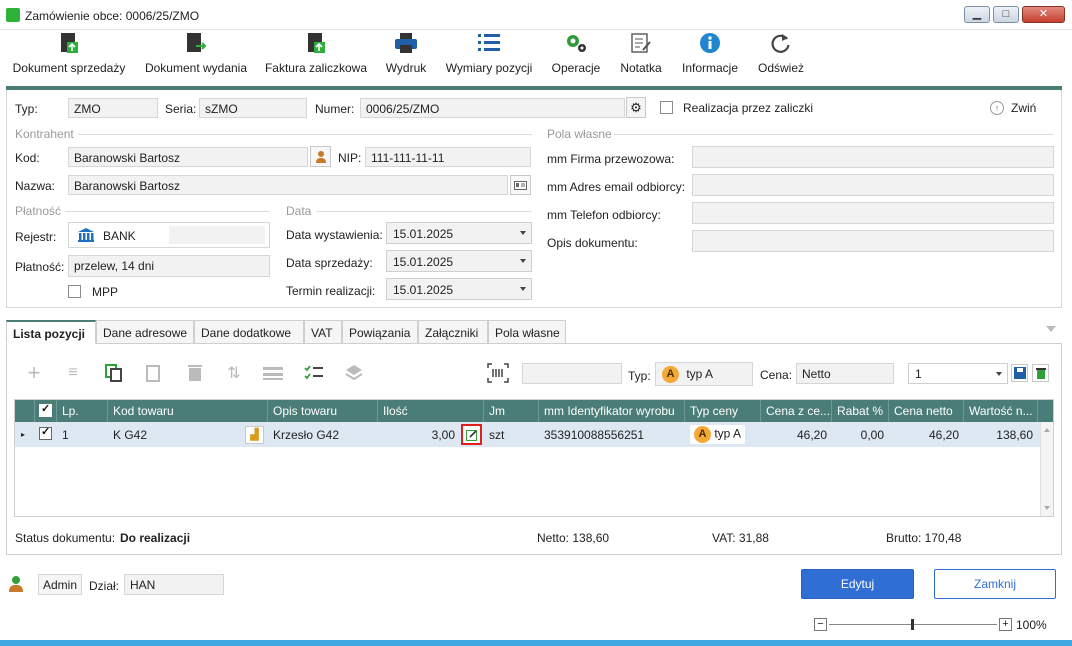  What do you see at coordinates (234, 373) in the screenshot?
I see `sort-arrows-icon: ⇅` at bounding box center [234, 373].